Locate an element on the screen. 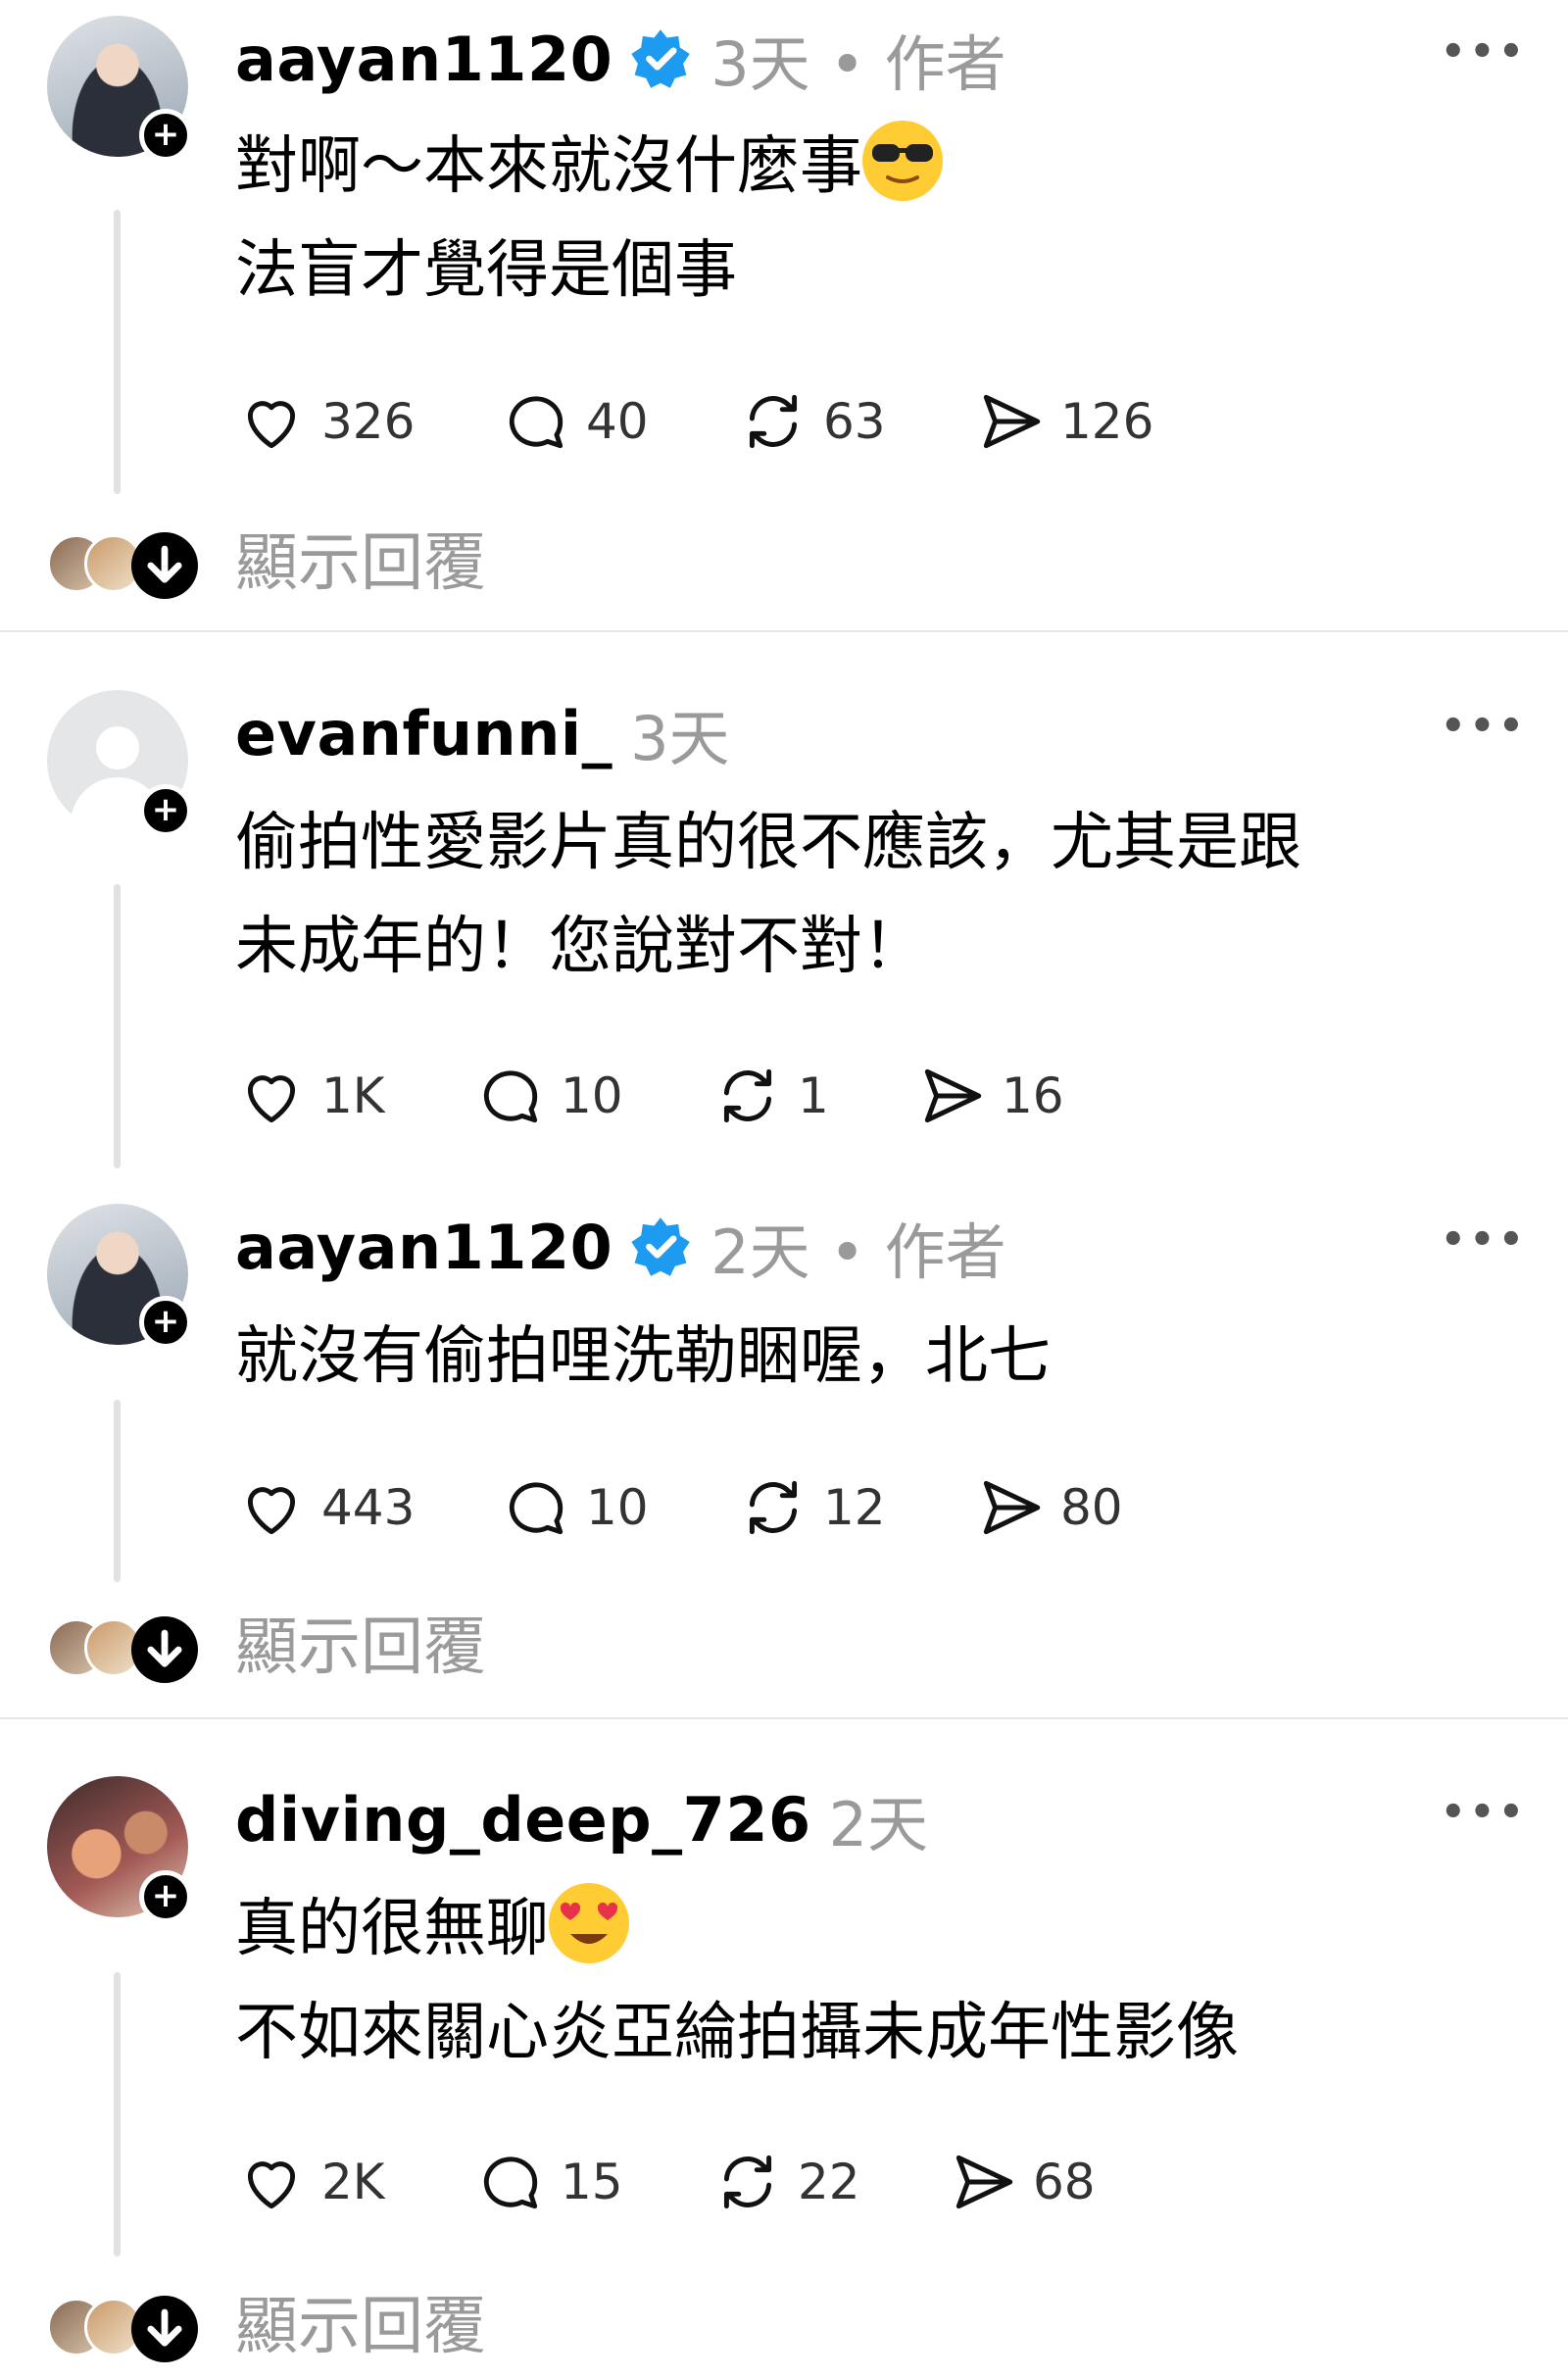 Image resolution: width=1568 pixels, height=2379 pixels. username: evanfunni_ is located at coordinates (423, 733).